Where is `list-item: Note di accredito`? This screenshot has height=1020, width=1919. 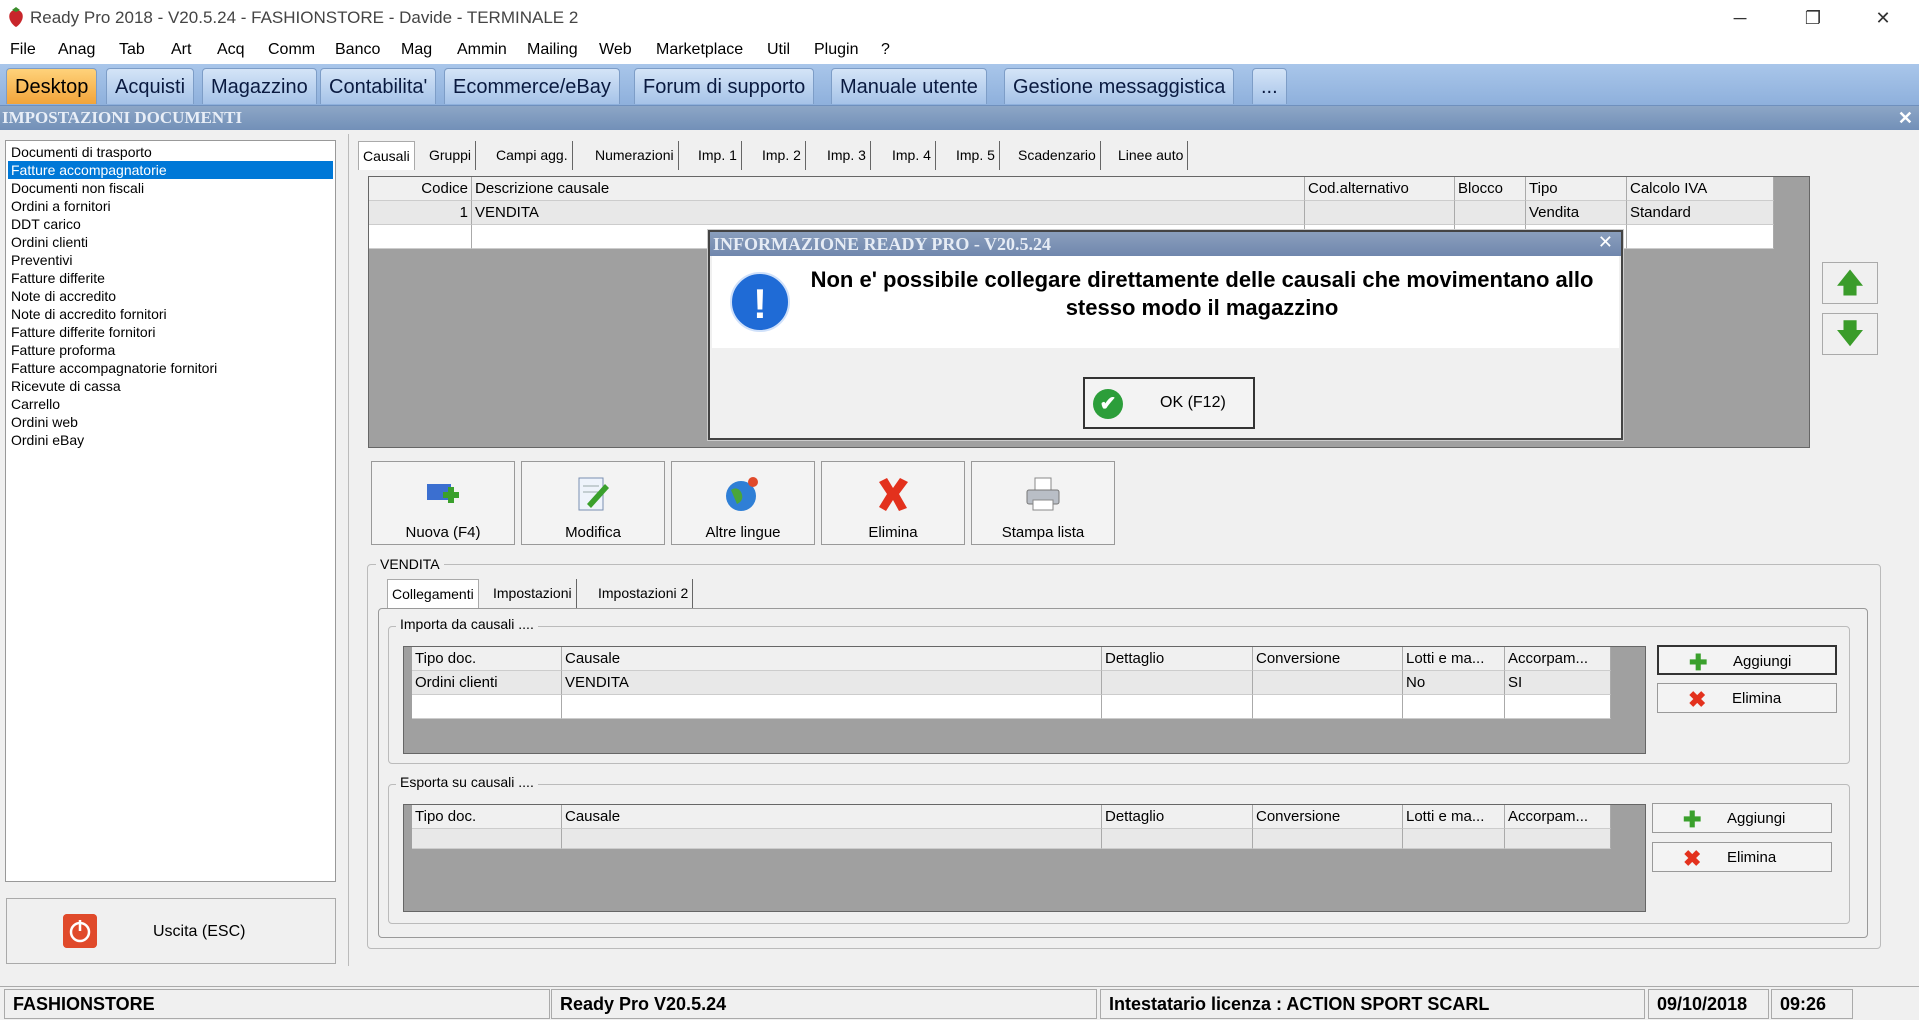
list-item: Note di accredito is located at coordinates (63, 296).